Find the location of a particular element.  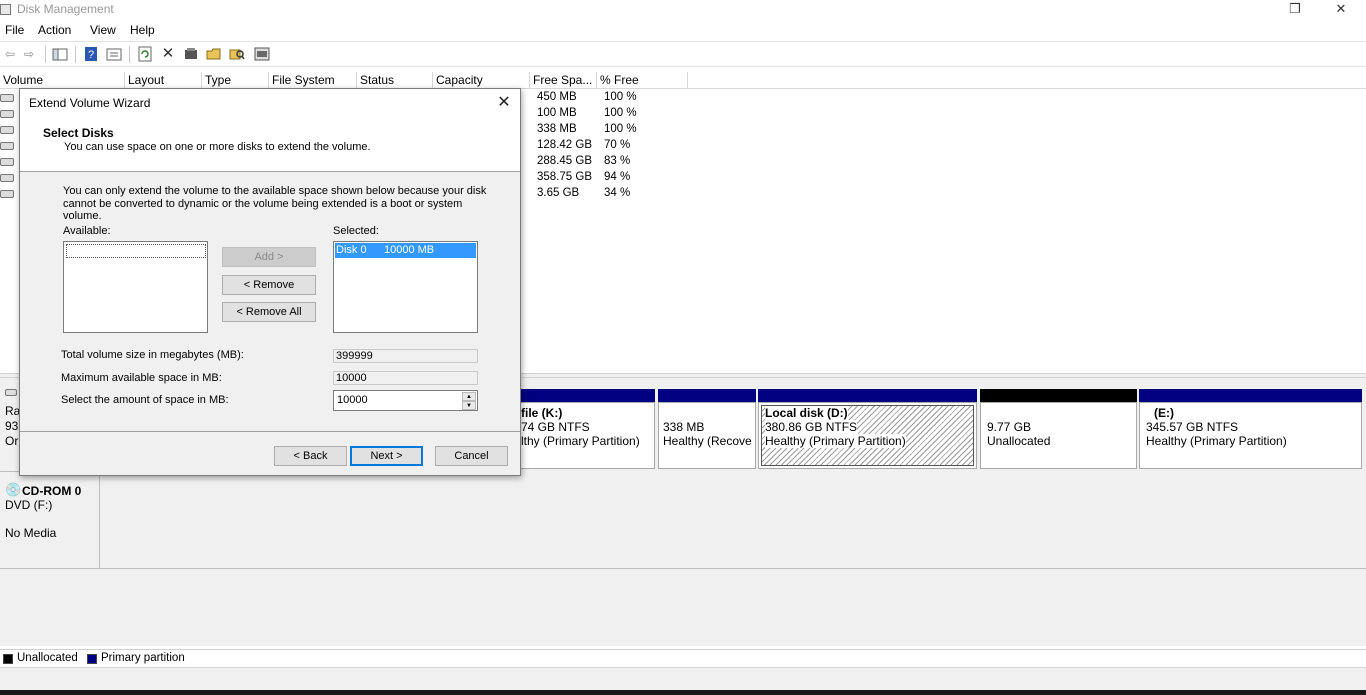

cdrom-row is located at coordinates (683, 522).